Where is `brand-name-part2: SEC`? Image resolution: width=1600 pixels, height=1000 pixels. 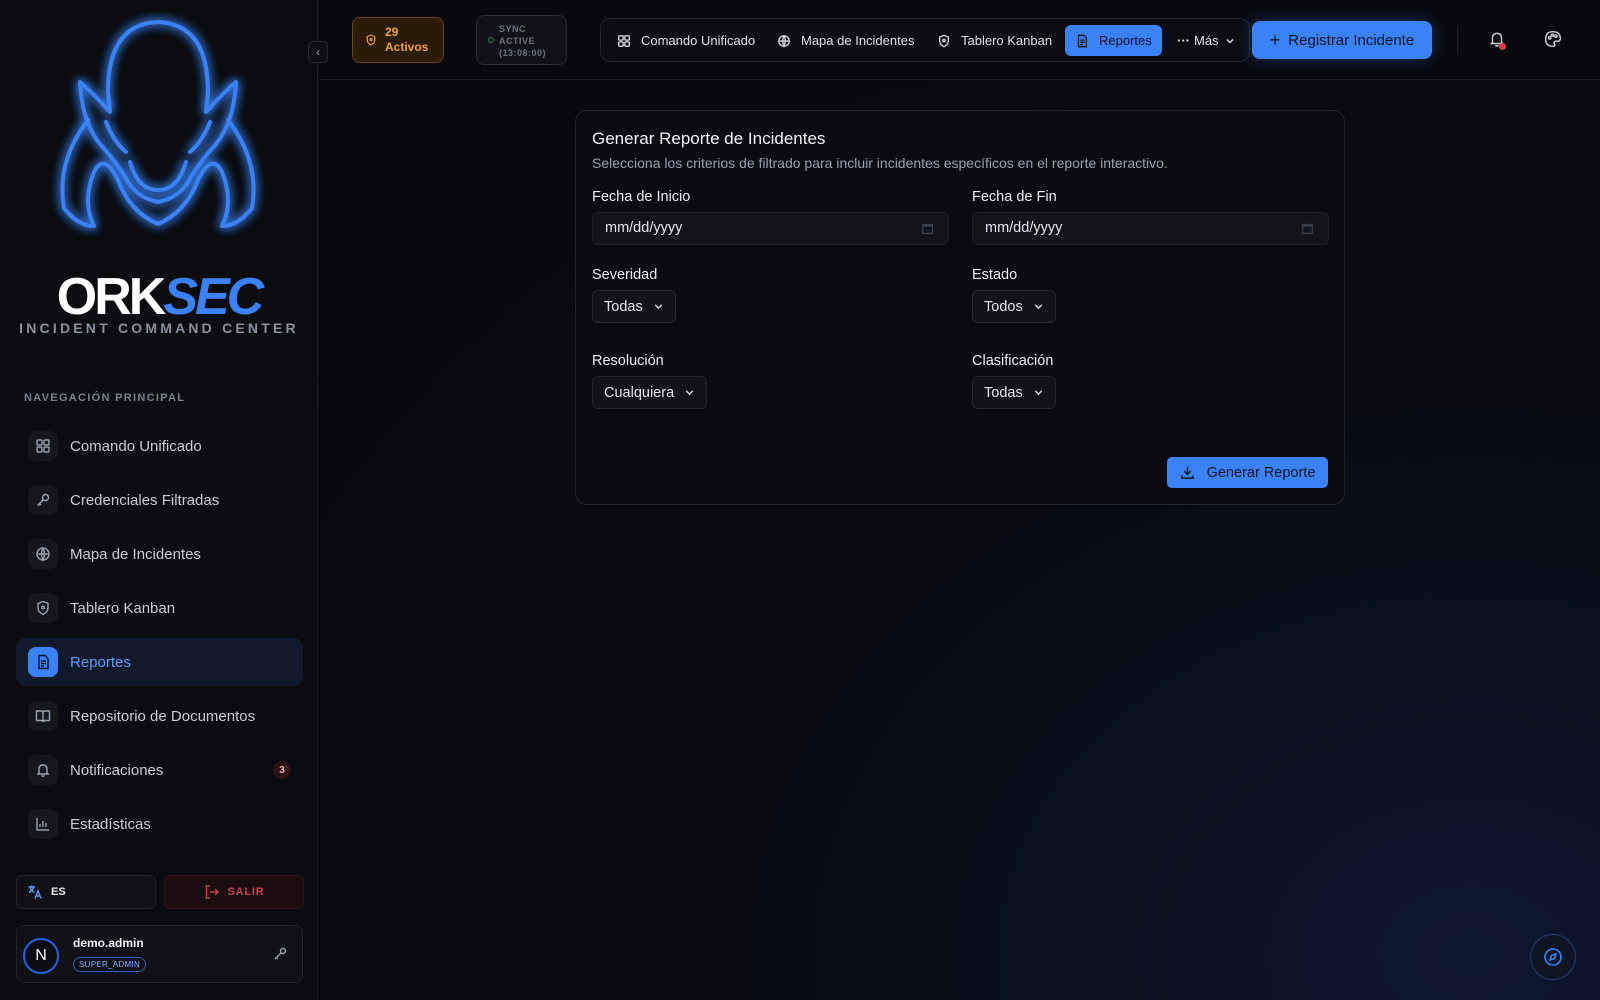 brand-name-part2: SEC is located at coordinates (213, 297).